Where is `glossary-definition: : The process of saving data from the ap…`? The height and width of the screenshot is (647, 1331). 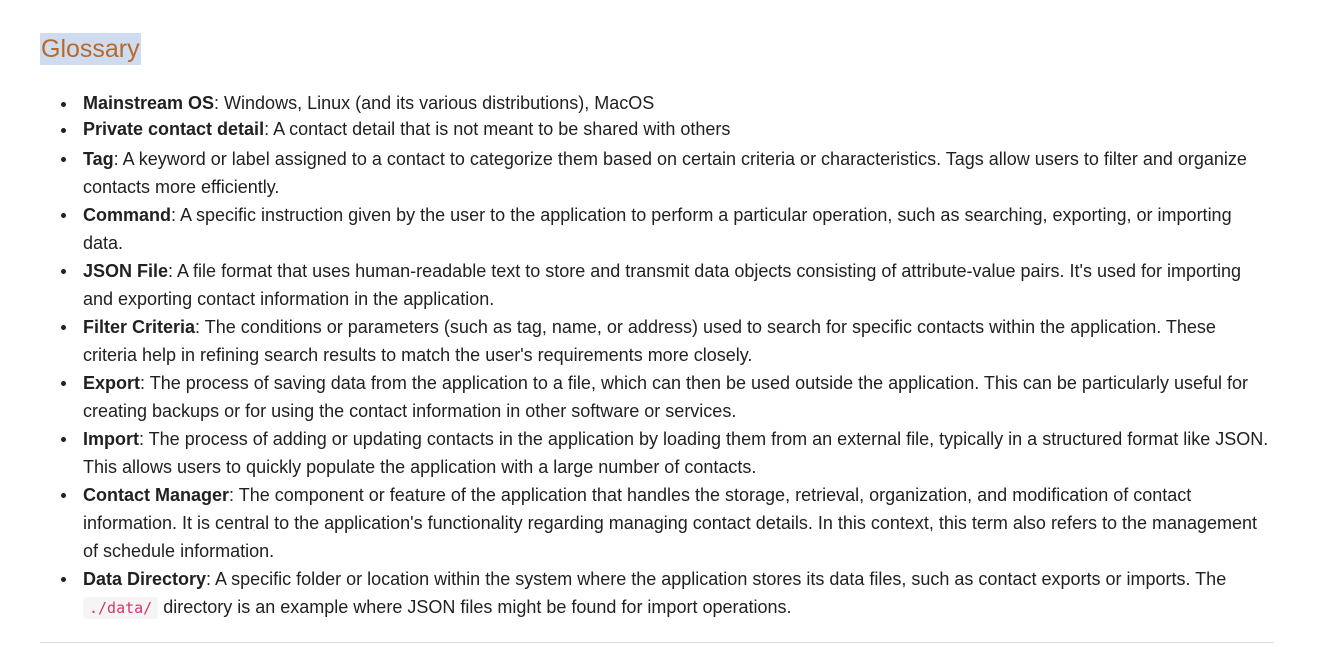
glossary-definition: : The process of saving data from the ap… is located at coordinates (665, 397).